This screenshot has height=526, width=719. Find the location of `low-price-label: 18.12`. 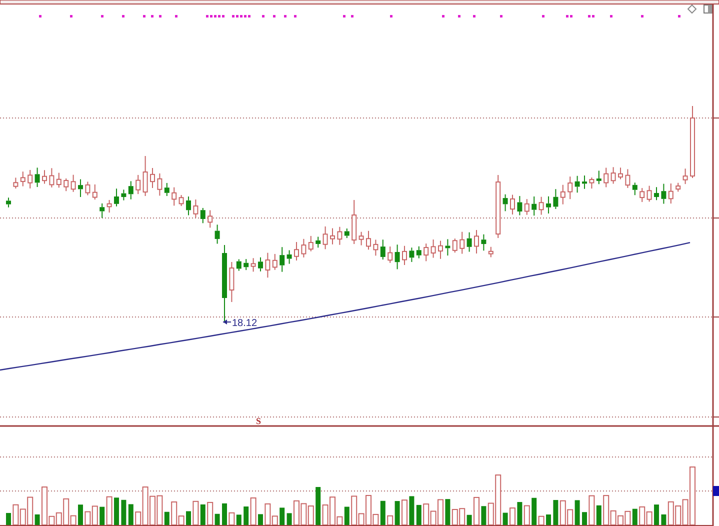

low-price-label: 18.12 is located at coordinates (245, 323).